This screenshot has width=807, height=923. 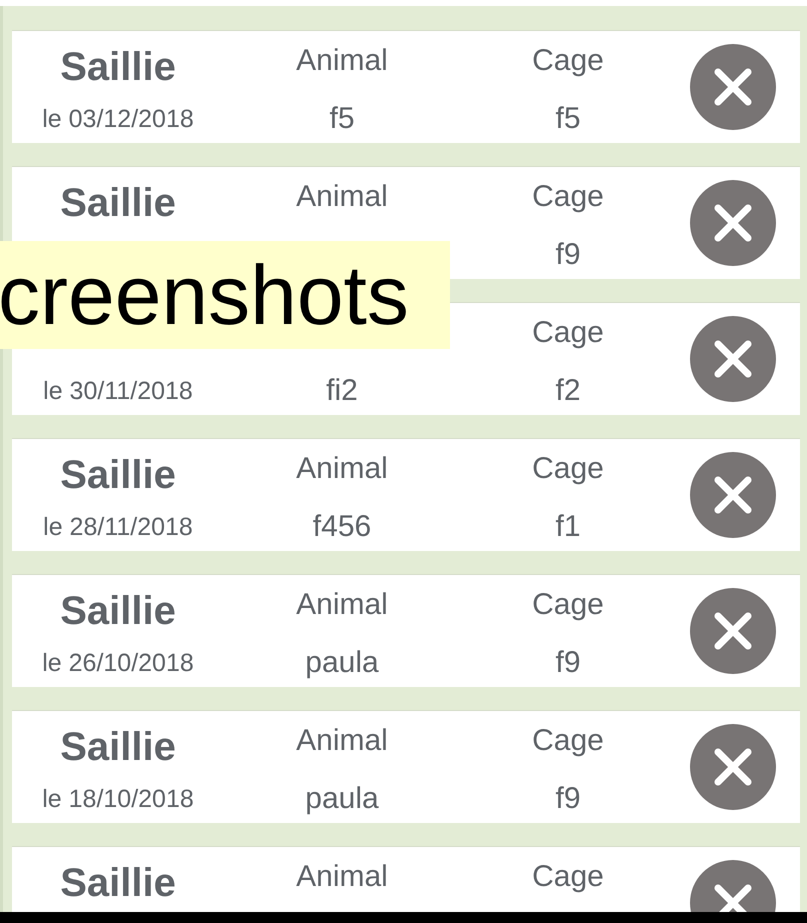 What do you see at coordinates (342, 119) in the screenshot?
I see `animal-value: f5` at bounding box center [342, 119].